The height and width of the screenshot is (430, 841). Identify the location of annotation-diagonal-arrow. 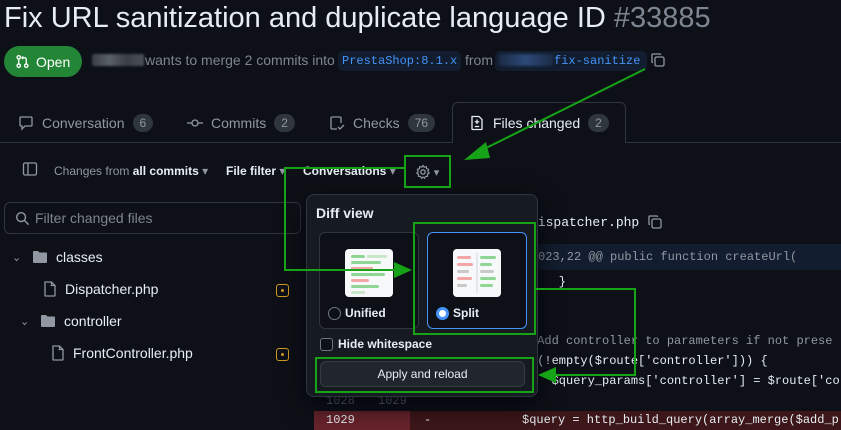
(555, 114).